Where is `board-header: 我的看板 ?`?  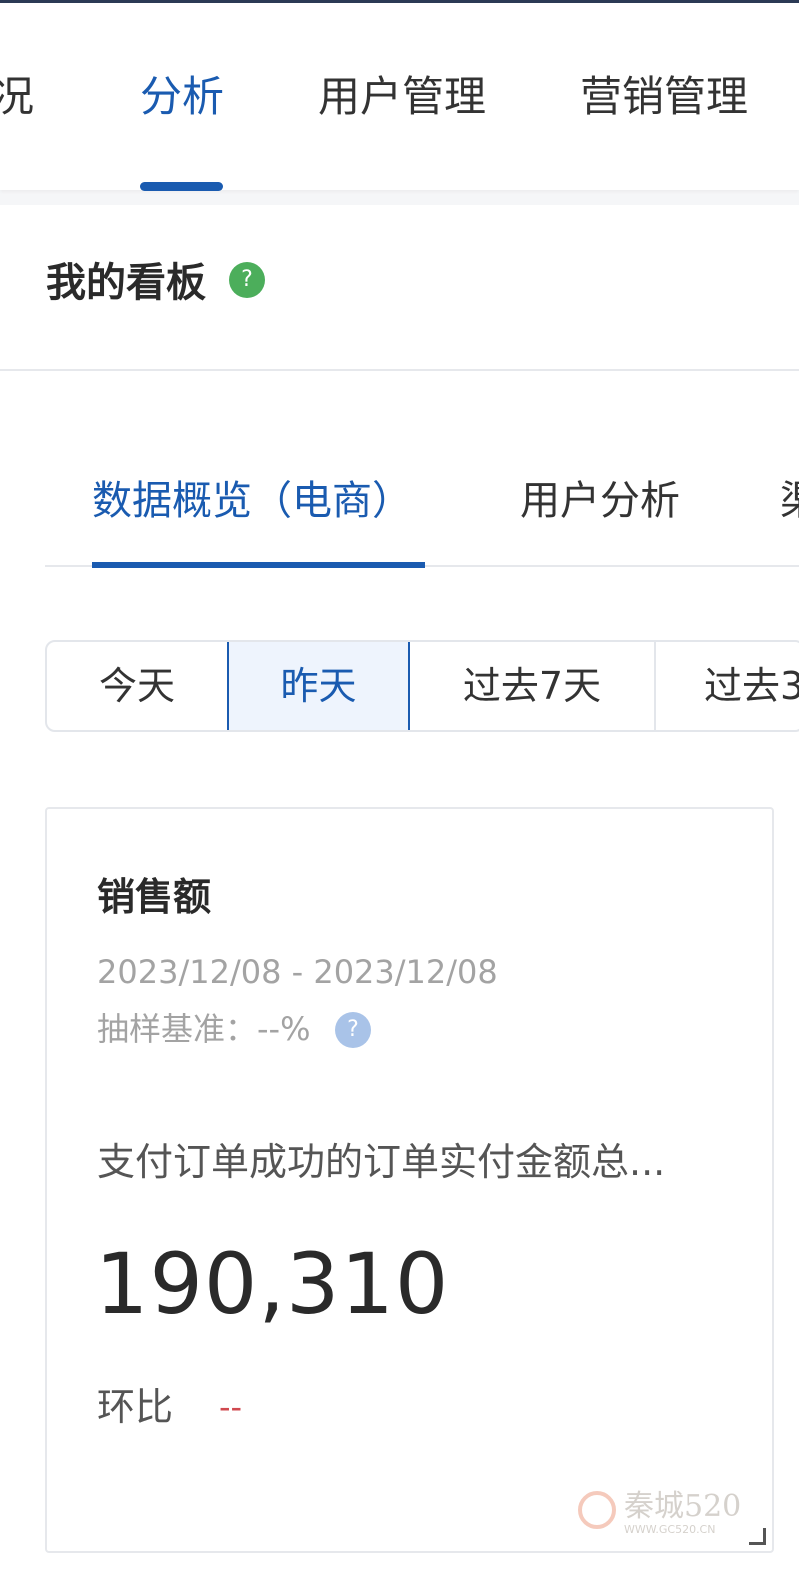
board-header: 我的看板 ? is located at coordinates (399, 288).